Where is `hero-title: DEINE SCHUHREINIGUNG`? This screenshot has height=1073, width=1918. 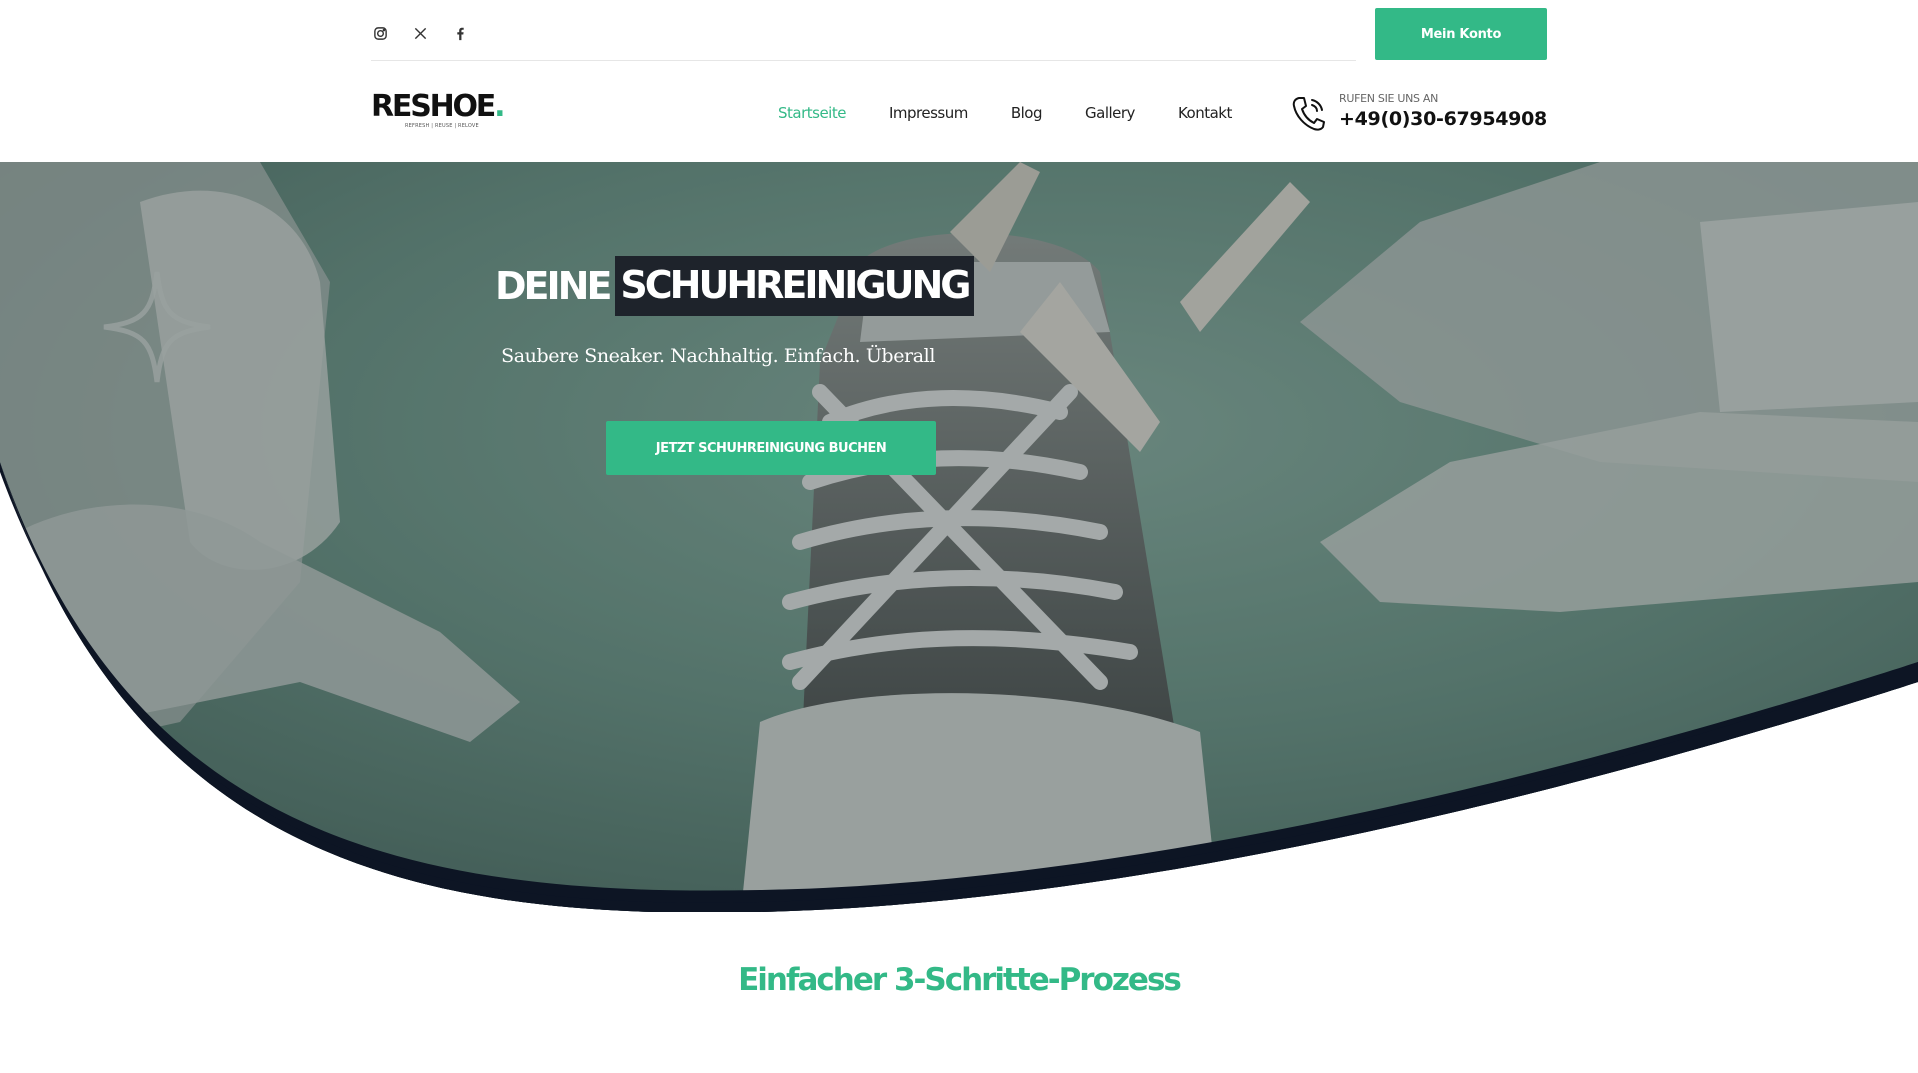 hero-title: DEINE SCHUHREINIGUNG is located at coordinates (735, 286).